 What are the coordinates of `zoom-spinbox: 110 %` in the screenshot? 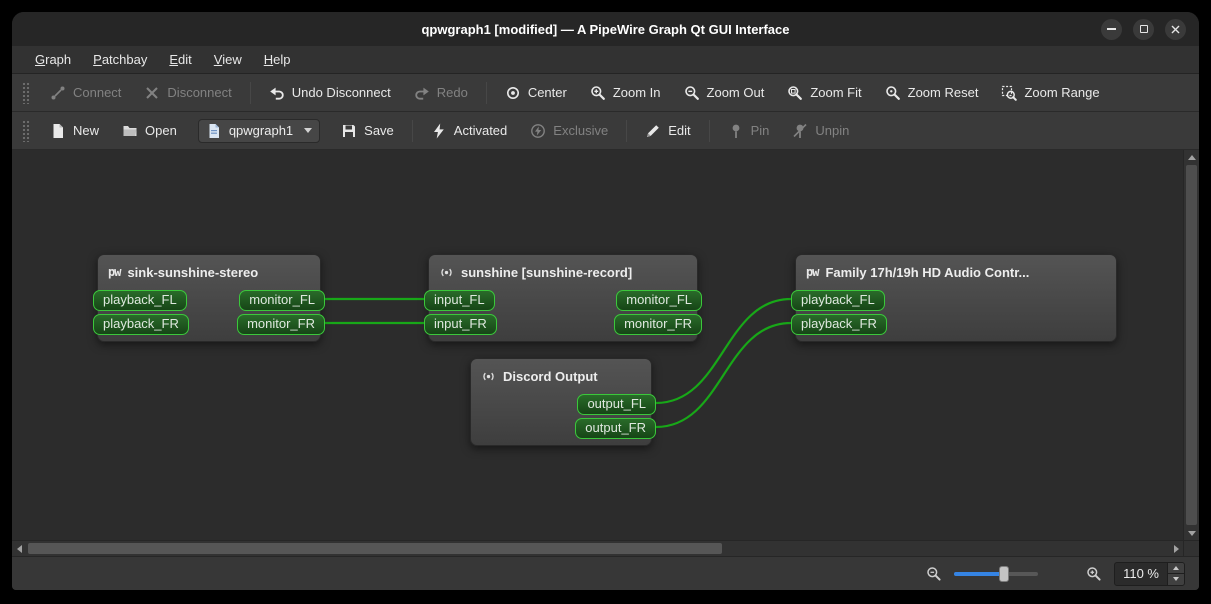 It's located at (1149, 573).